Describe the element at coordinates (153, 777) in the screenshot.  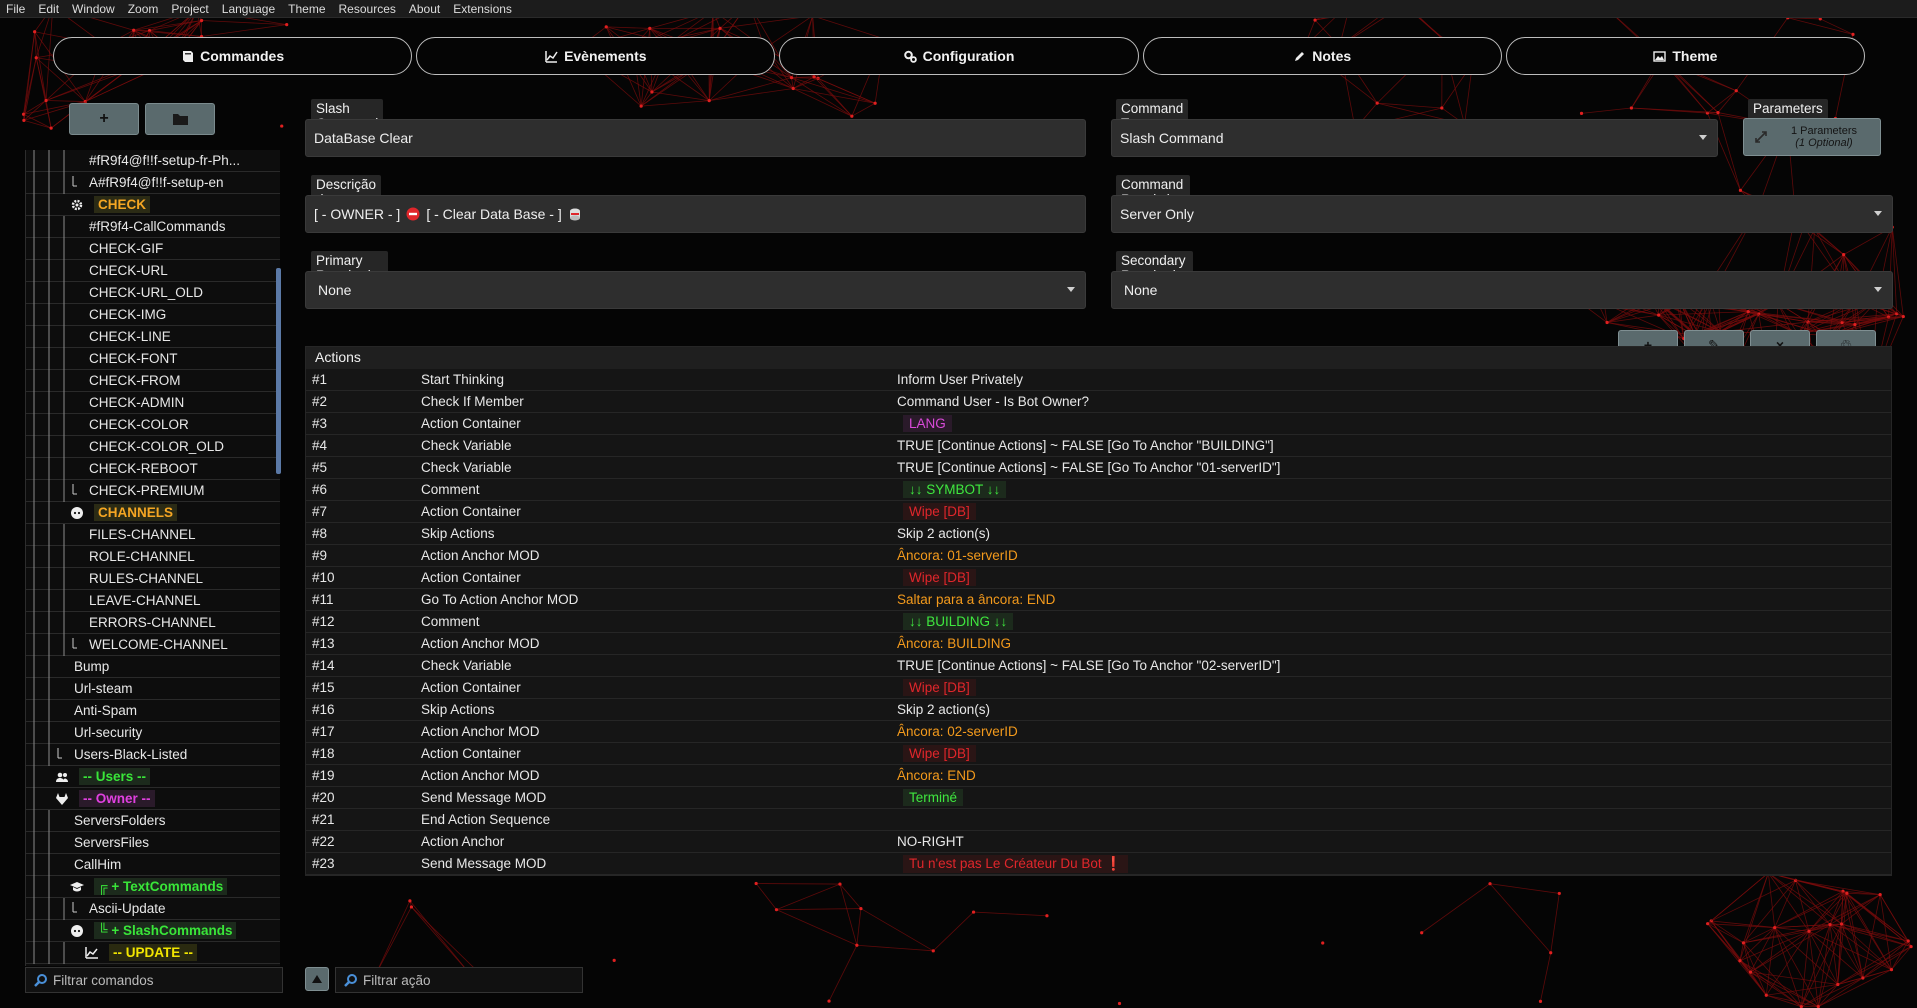
I see `tree-folder: -- Users --` at that location.